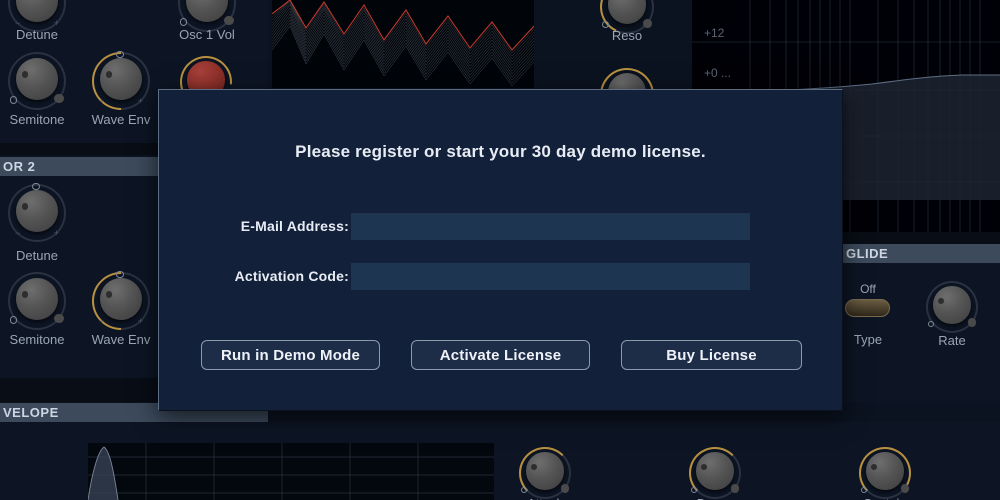  I want to click on knob-glide-rate, so click(952, 307).